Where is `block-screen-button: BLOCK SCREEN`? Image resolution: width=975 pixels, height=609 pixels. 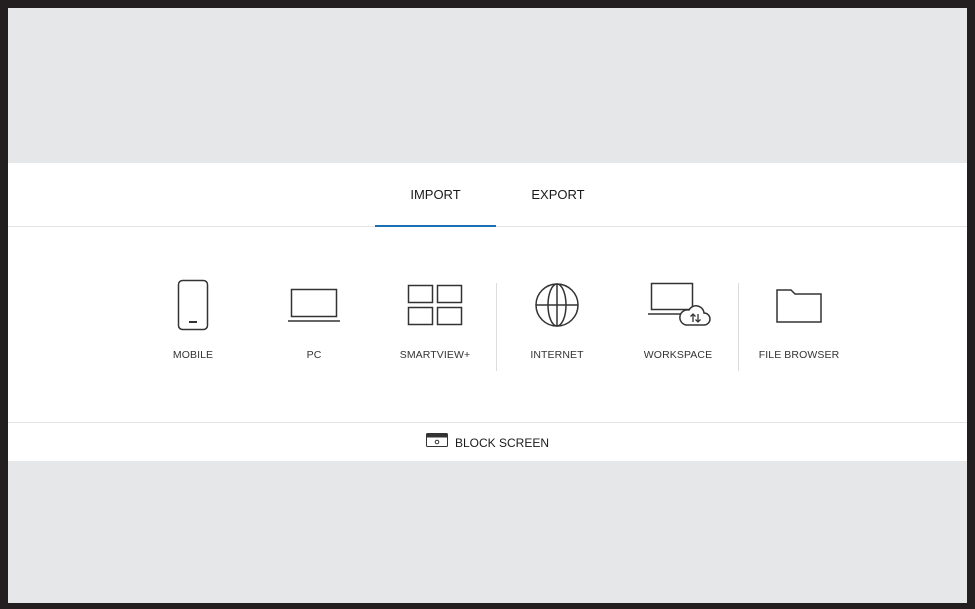
block-screen-button: BLOCK SCREEN is located at coordinates (487, 442).